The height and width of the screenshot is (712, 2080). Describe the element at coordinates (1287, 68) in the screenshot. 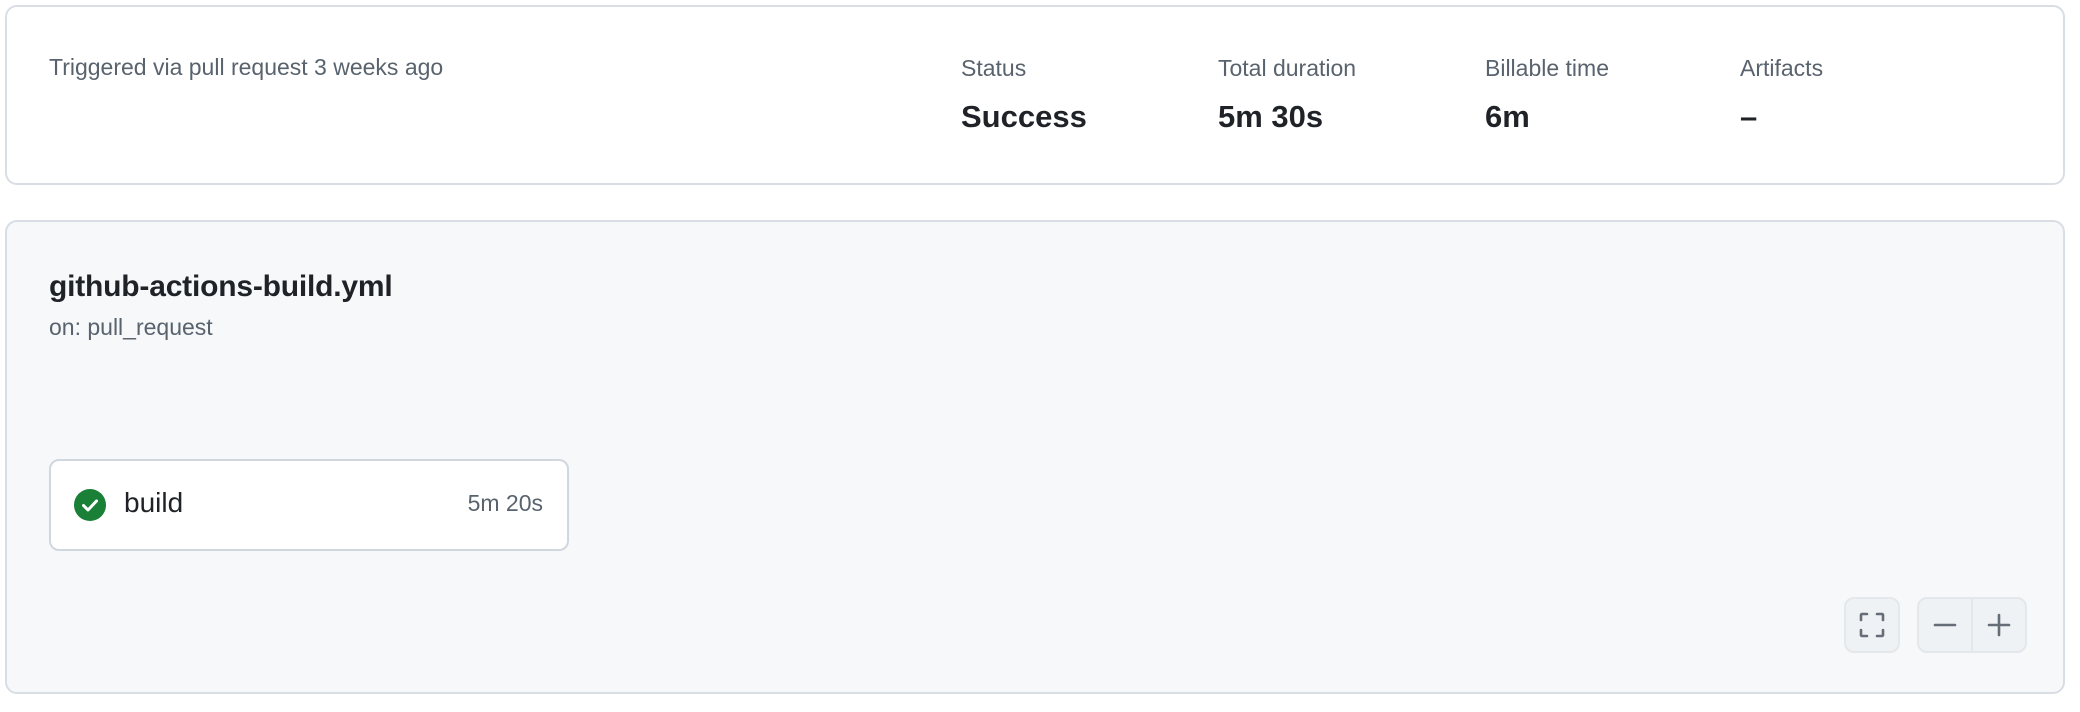

I see `total-duration-label: Total duration` at that location.